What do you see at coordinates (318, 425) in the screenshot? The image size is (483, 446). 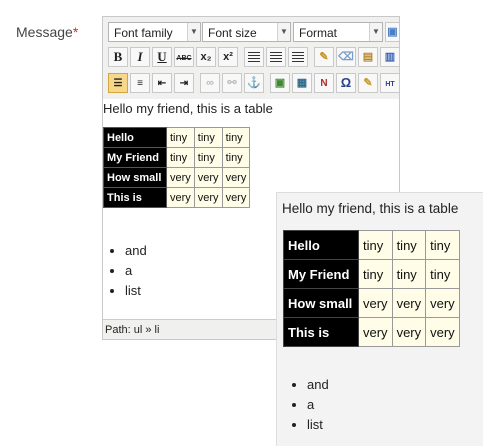 I see `list-item: list` at bounding box center [318, 425].